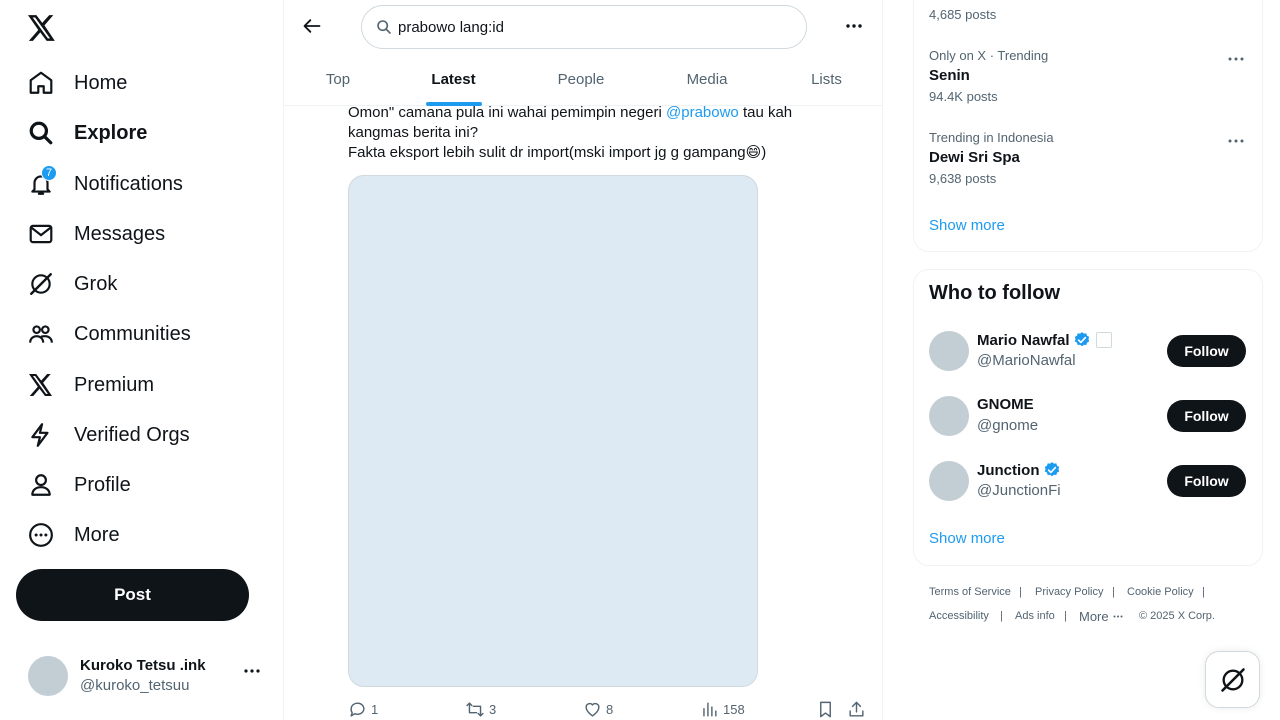  What do you see at coordinates (128, 183) in the screenshot?
I see `nav-notifications-label: Notifications` at bounding box center [128, 183].